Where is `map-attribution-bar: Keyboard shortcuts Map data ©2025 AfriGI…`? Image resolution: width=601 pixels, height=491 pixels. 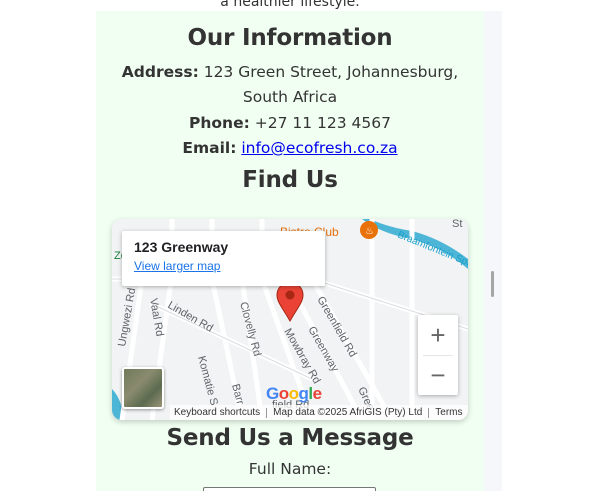
map-attribution-bar: Keyboard shortcuts Map data ©2025 AfriGI… is located at coordinates (319, 412).